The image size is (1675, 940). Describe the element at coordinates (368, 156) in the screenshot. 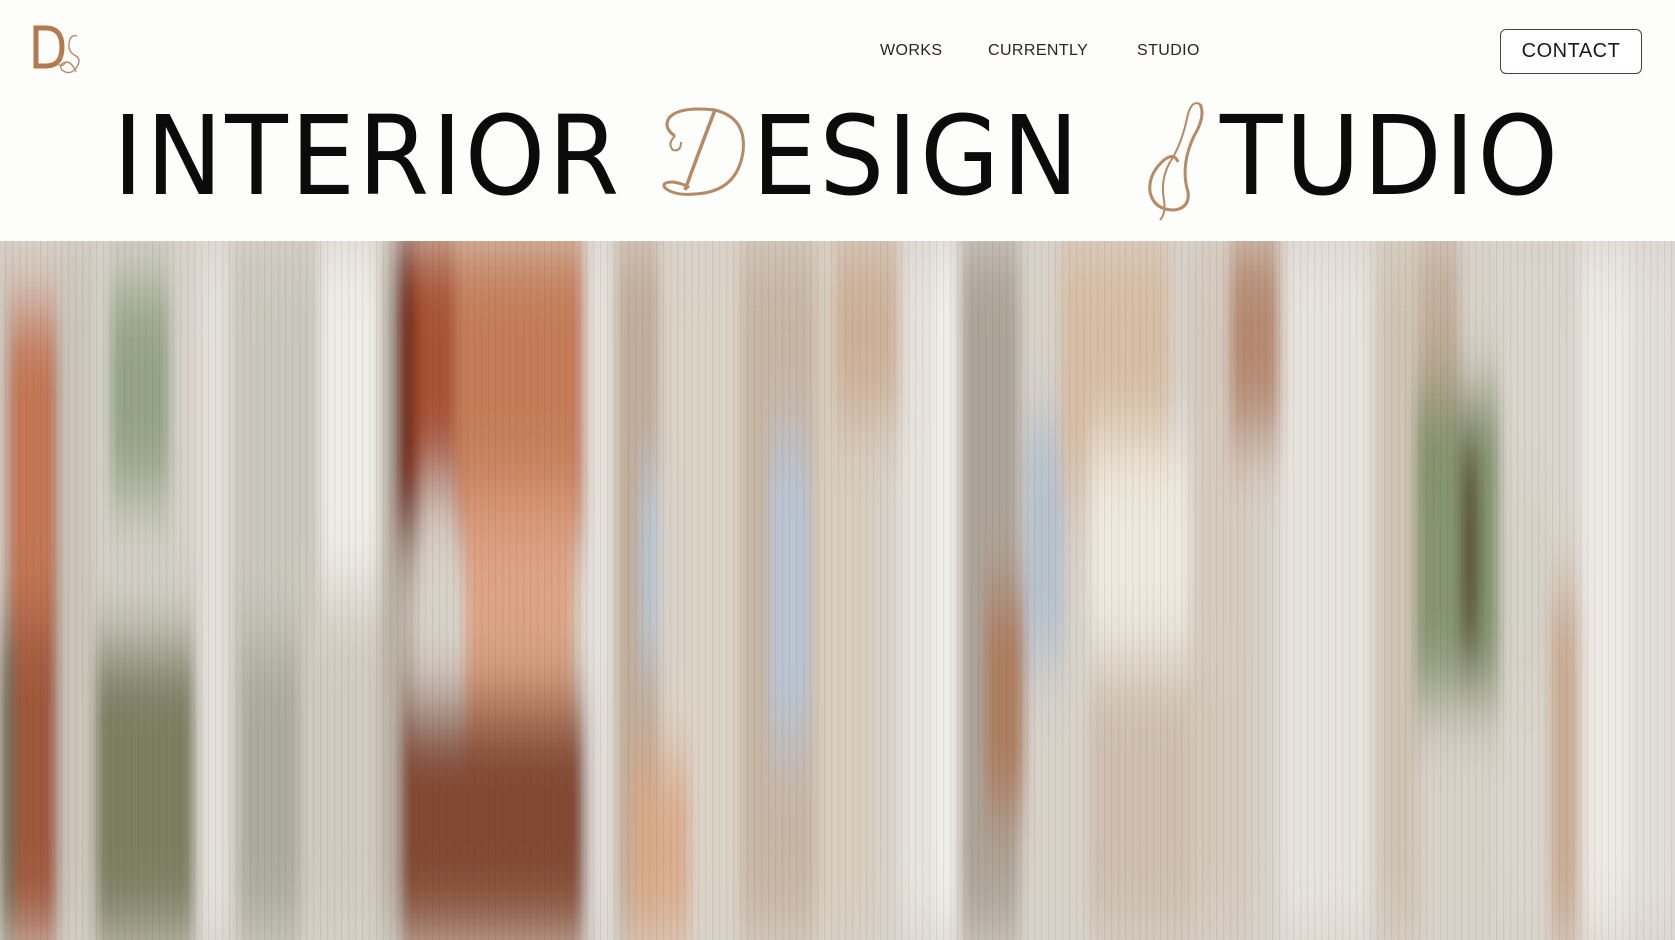

I see `title-word-interior: INTERIOR` at that location.